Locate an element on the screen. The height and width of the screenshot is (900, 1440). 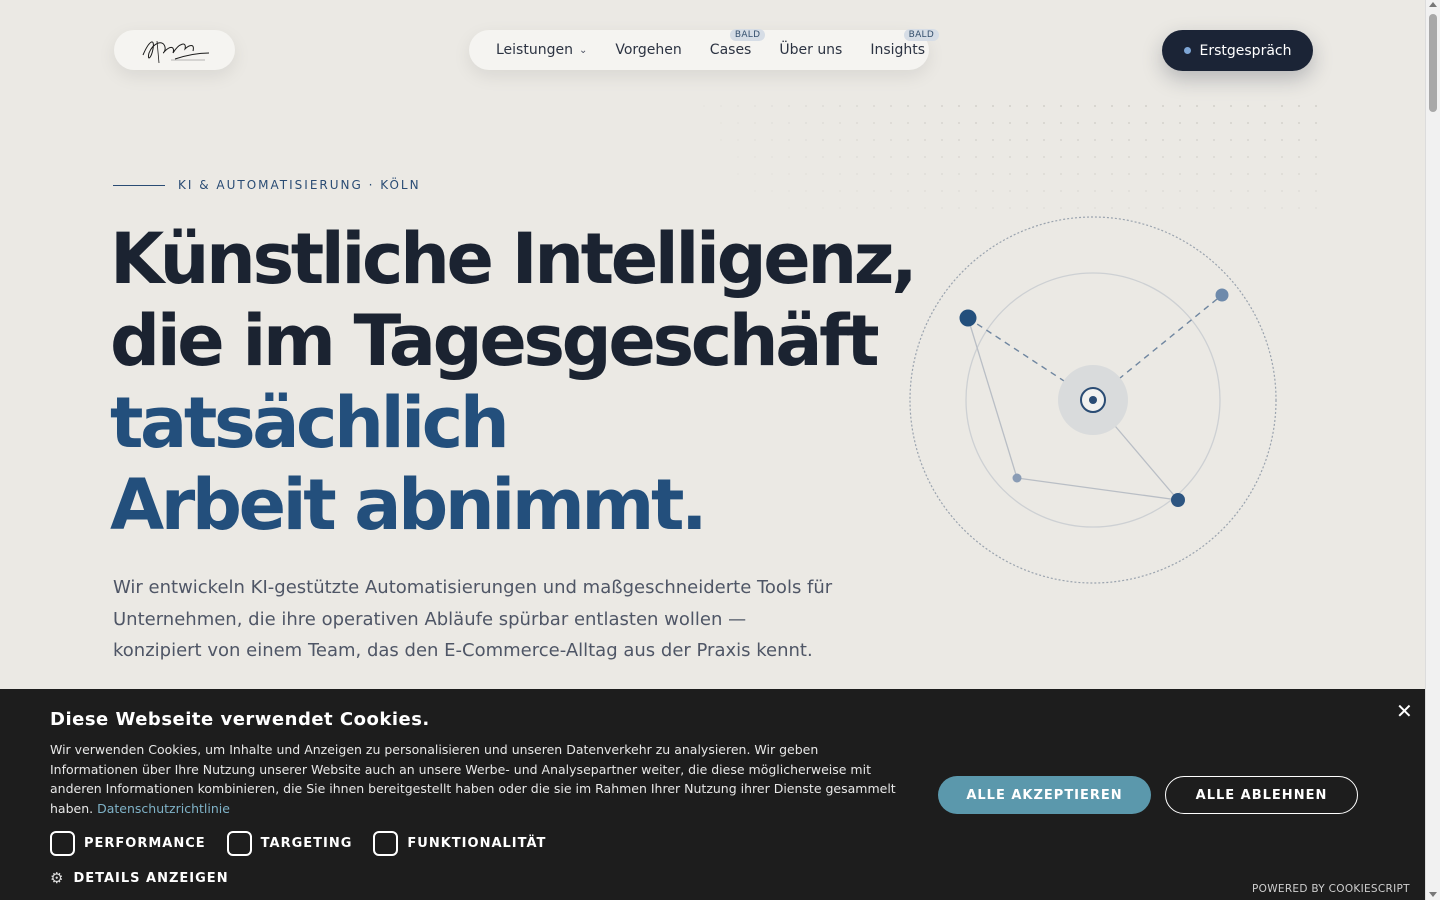
nav-item-cases: Cases BALD is located at coordinates (737, 43).